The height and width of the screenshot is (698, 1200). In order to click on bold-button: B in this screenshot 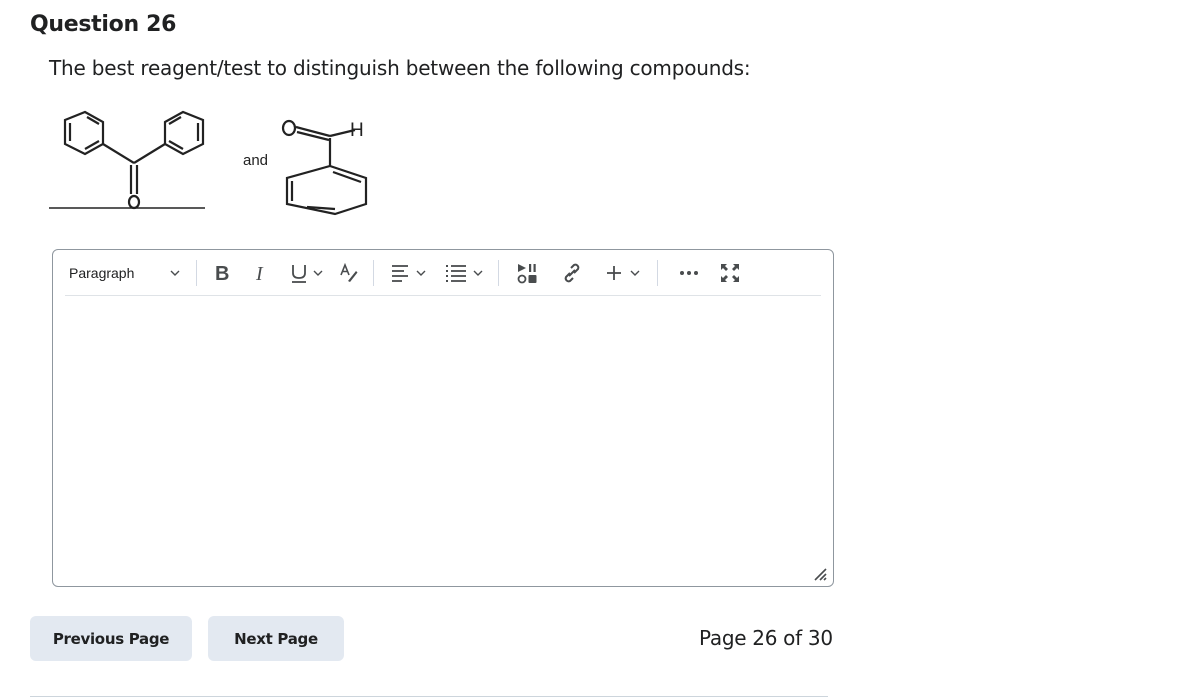, I will do `click(222, 273)`.